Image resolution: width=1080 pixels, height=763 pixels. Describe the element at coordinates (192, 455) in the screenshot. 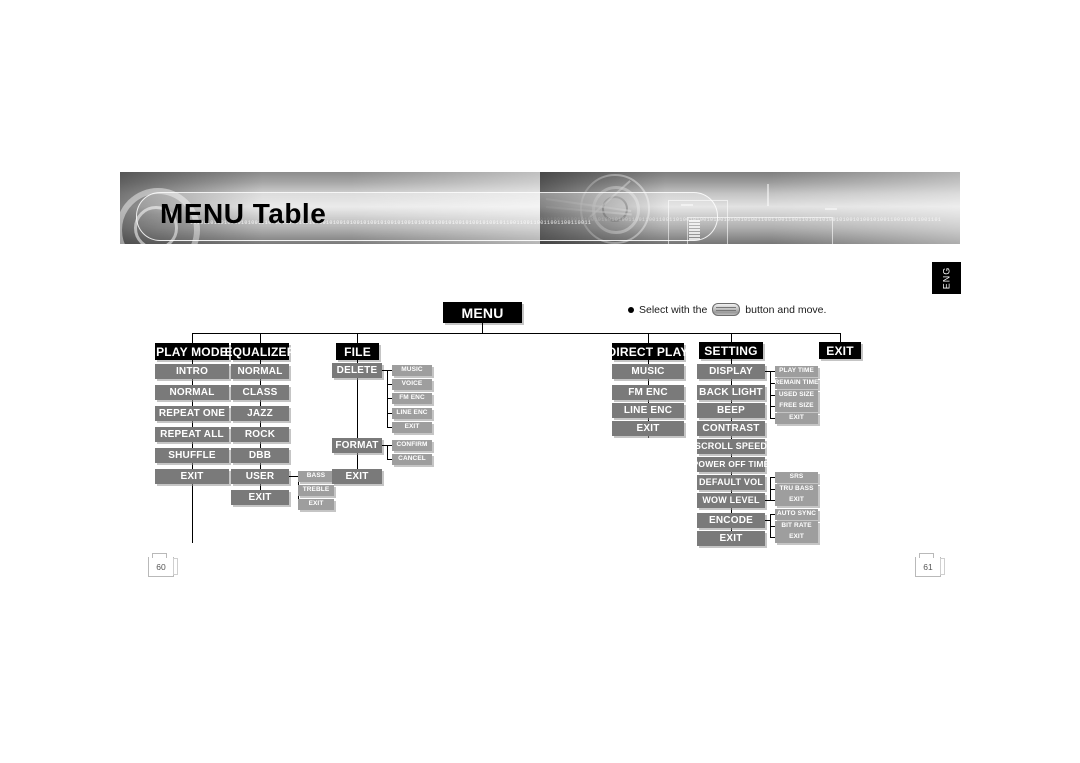

I see `menu-item-play-mode-shuffle: SHUFFLE` at that location.